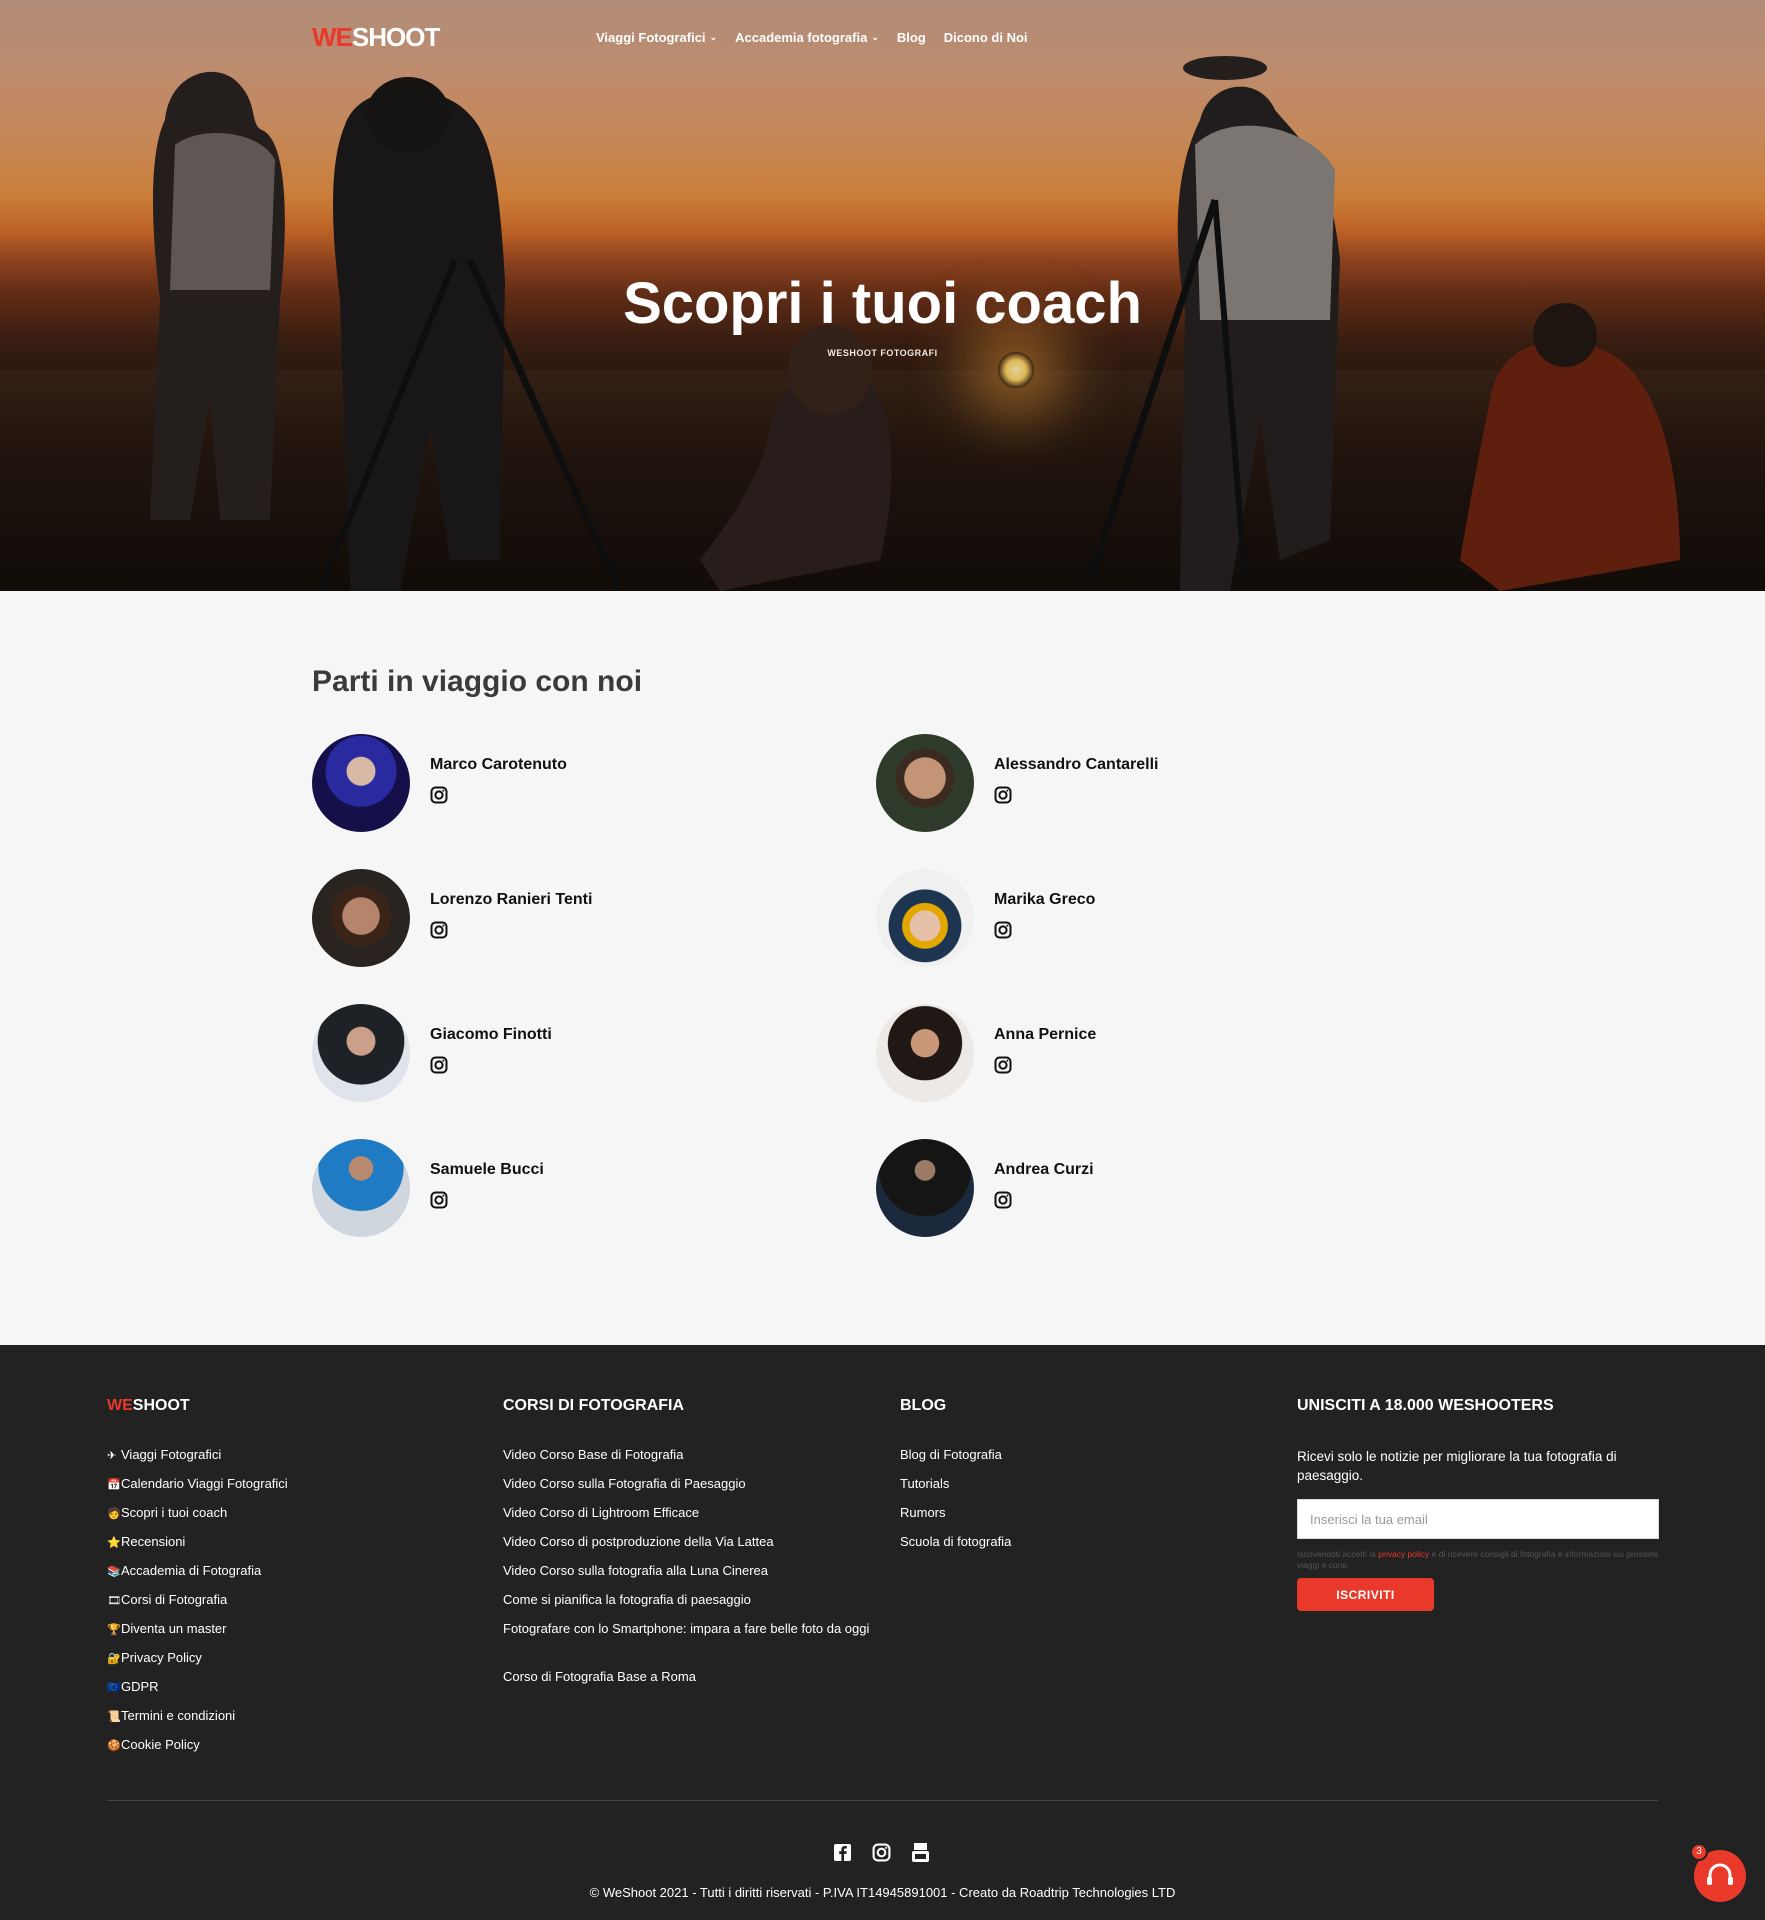  What do you see at coordinates (1425, 1405) in the screenshot?
I see `footer-col-title: UNISCITI A 18.000 WESHOOTERS` at bounding box center [1425, 1405].